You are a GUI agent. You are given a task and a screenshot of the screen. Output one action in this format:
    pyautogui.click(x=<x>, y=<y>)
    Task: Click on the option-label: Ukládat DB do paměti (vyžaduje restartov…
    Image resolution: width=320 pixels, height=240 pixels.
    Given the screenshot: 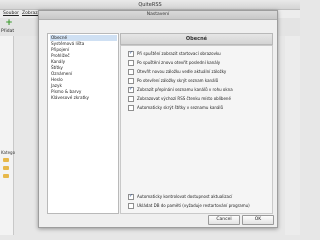 What is the action you would take?
    pyautogui.click(x=193, y=205)
    